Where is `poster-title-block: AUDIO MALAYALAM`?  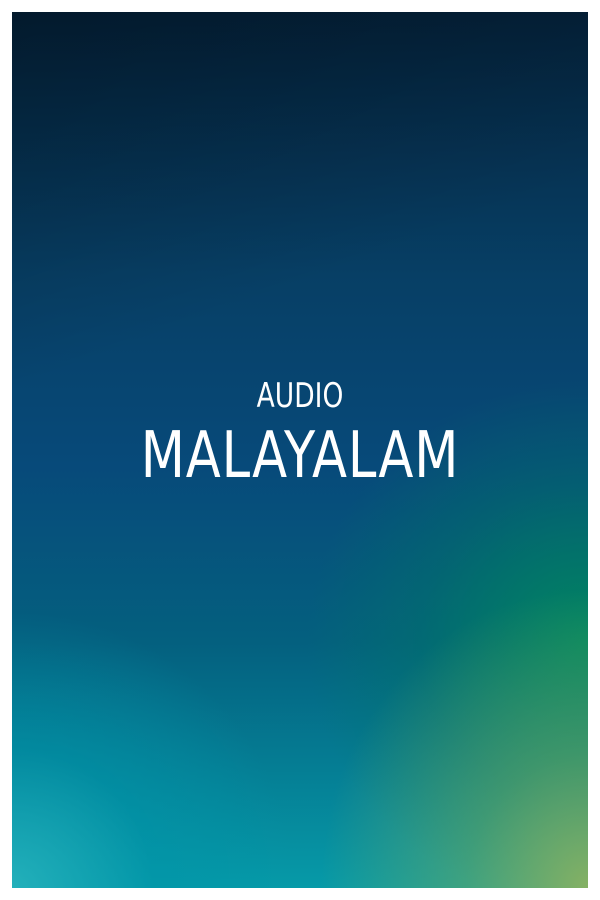
poster-title-block: AUDIO MALAYALAM is located at coordinates (300, 434).